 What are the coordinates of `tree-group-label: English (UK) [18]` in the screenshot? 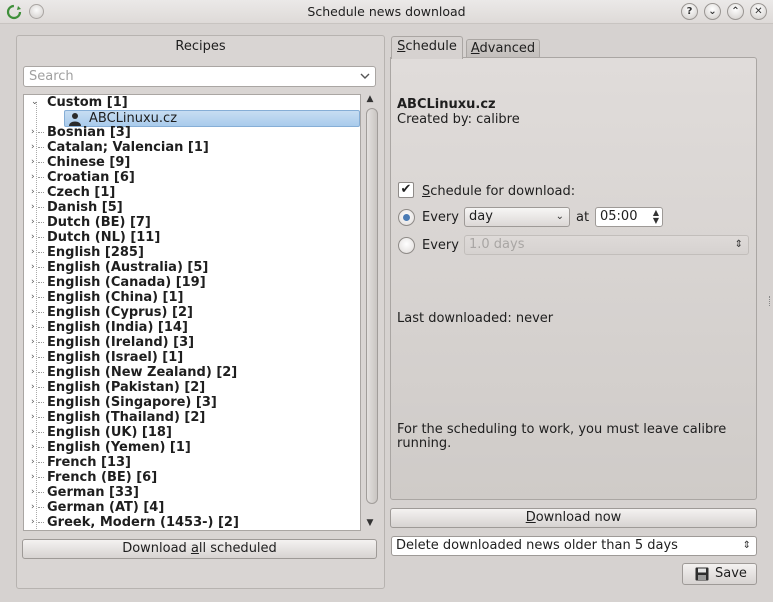 It's located at (109, 432).